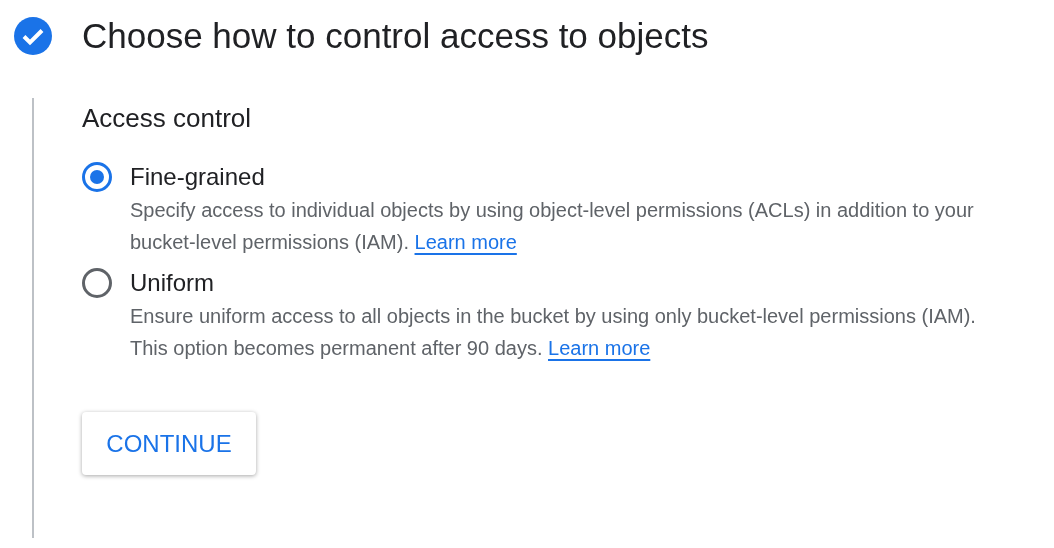 The width and height of the screenshot is (1054, 548). I want to click on continue-button: CONTINUE, so click(169, 443).